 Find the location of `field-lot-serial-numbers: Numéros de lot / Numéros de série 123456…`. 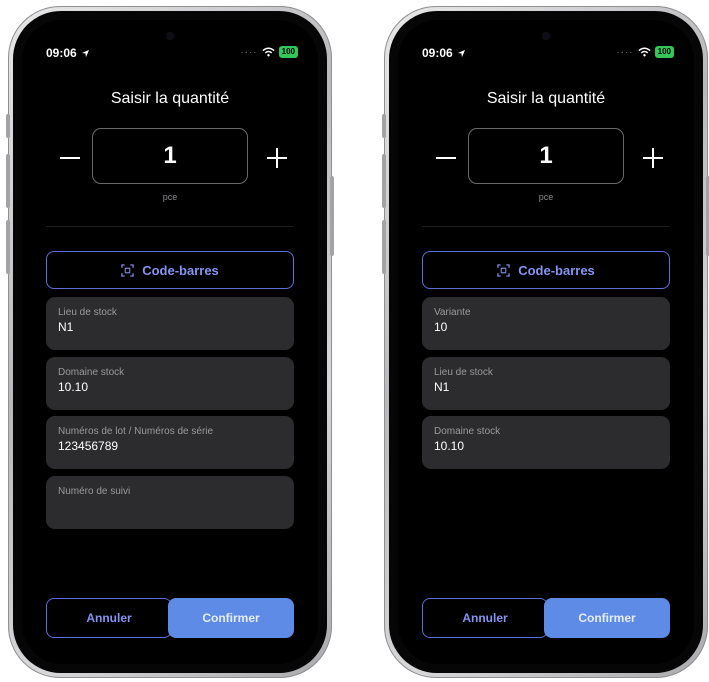

field-lot-serial-numbers: Numéros de lot / Numéros de série 123456… is located at coordinates (170, 442).